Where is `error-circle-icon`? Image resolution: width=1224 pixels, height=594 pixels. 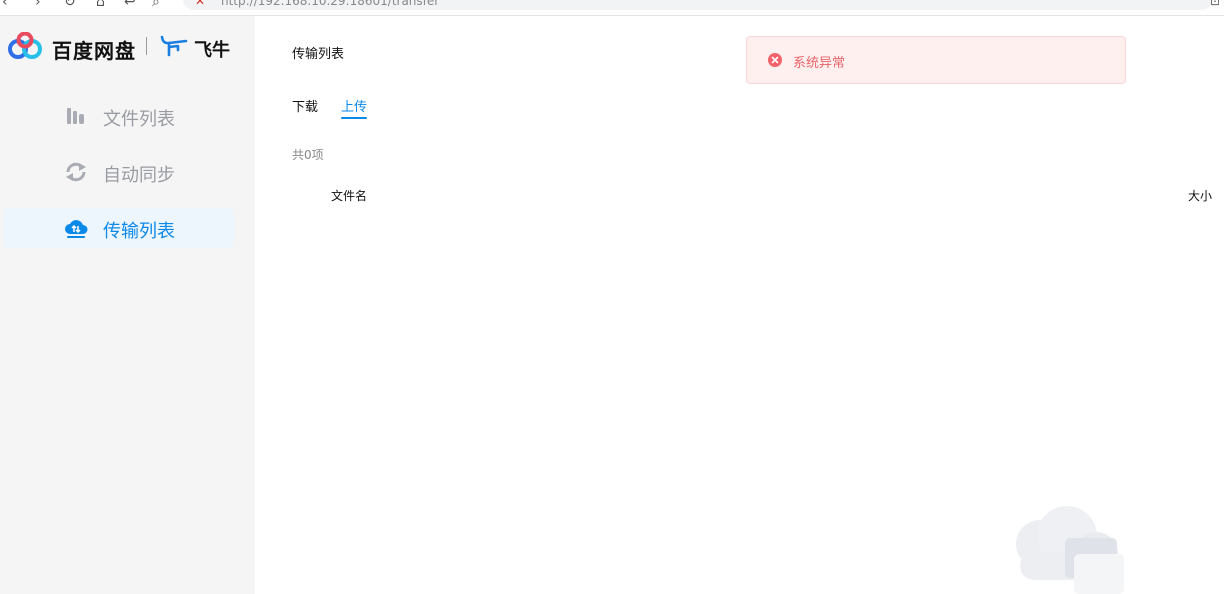 error-circle-icon is located at coordinates (775, 60).